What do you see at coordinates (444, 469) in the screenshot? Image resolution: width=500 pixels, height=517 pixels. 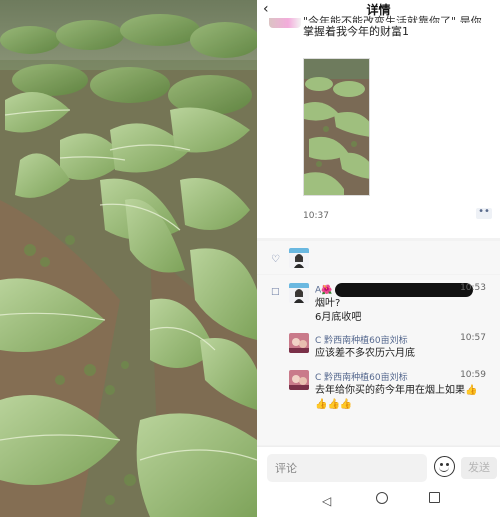 I see `emoji-mouth` at bounding box center [444, 469].